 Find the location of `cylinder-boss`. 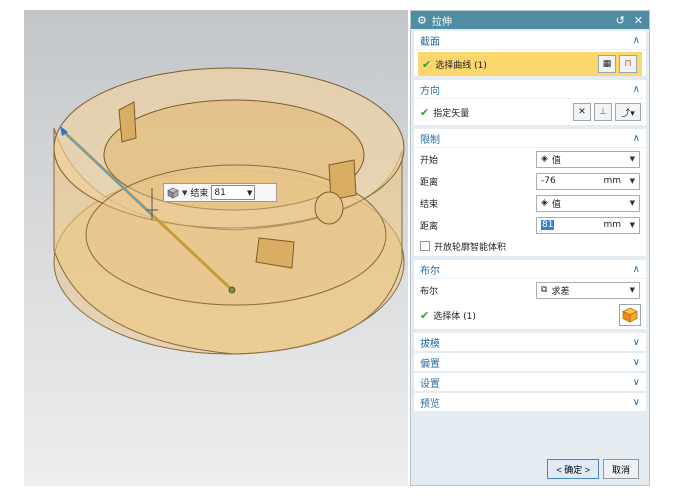

cylinder-boss is located at coordinates (329, 208).